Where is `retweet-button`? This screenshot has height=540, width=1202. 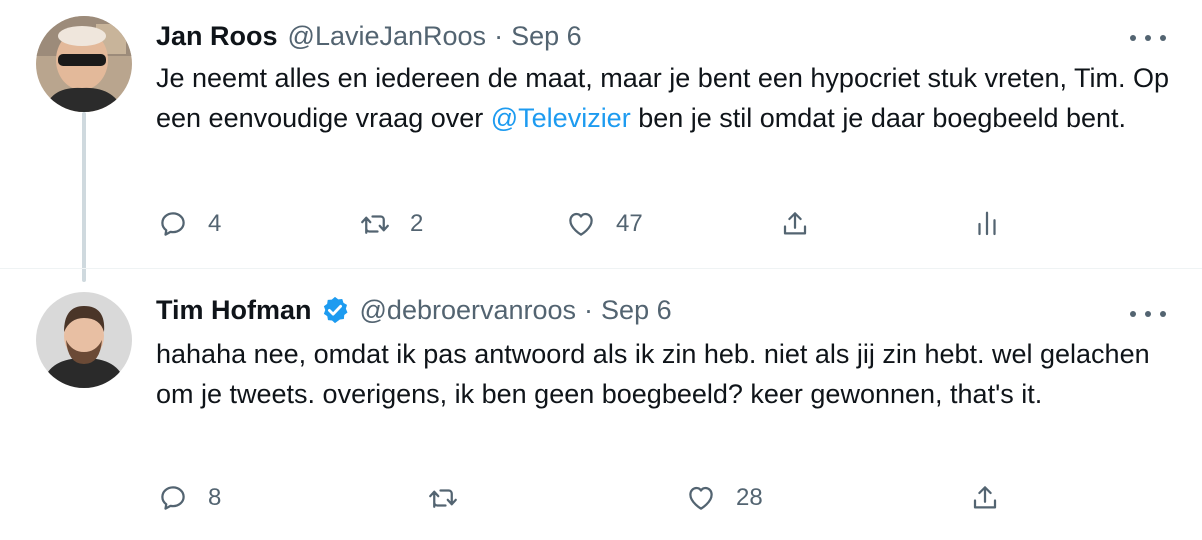
retweet-button is located at coordinates (443, 498).